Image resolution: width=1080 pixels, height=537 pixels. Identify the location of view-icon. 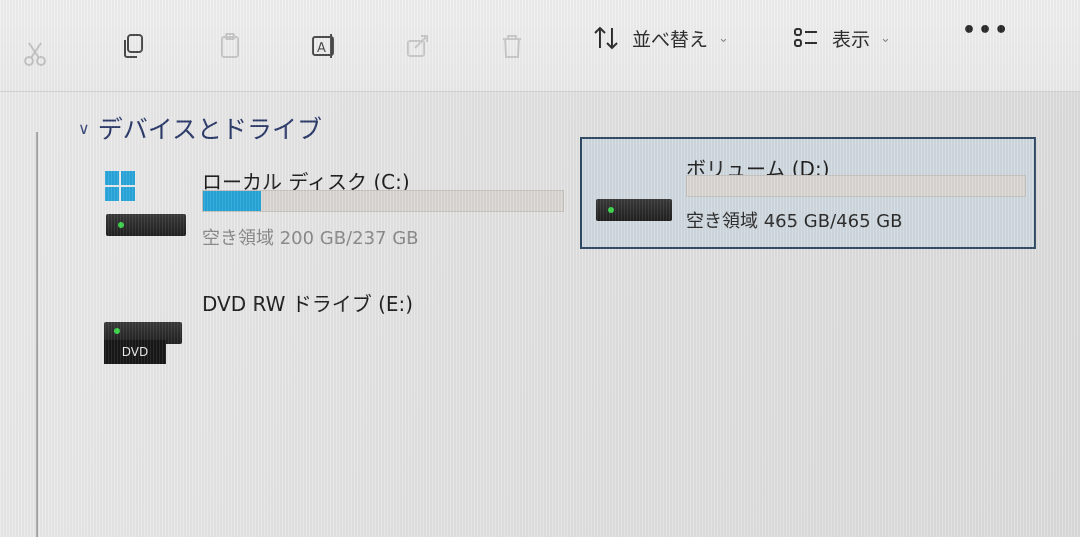
(805, 37).